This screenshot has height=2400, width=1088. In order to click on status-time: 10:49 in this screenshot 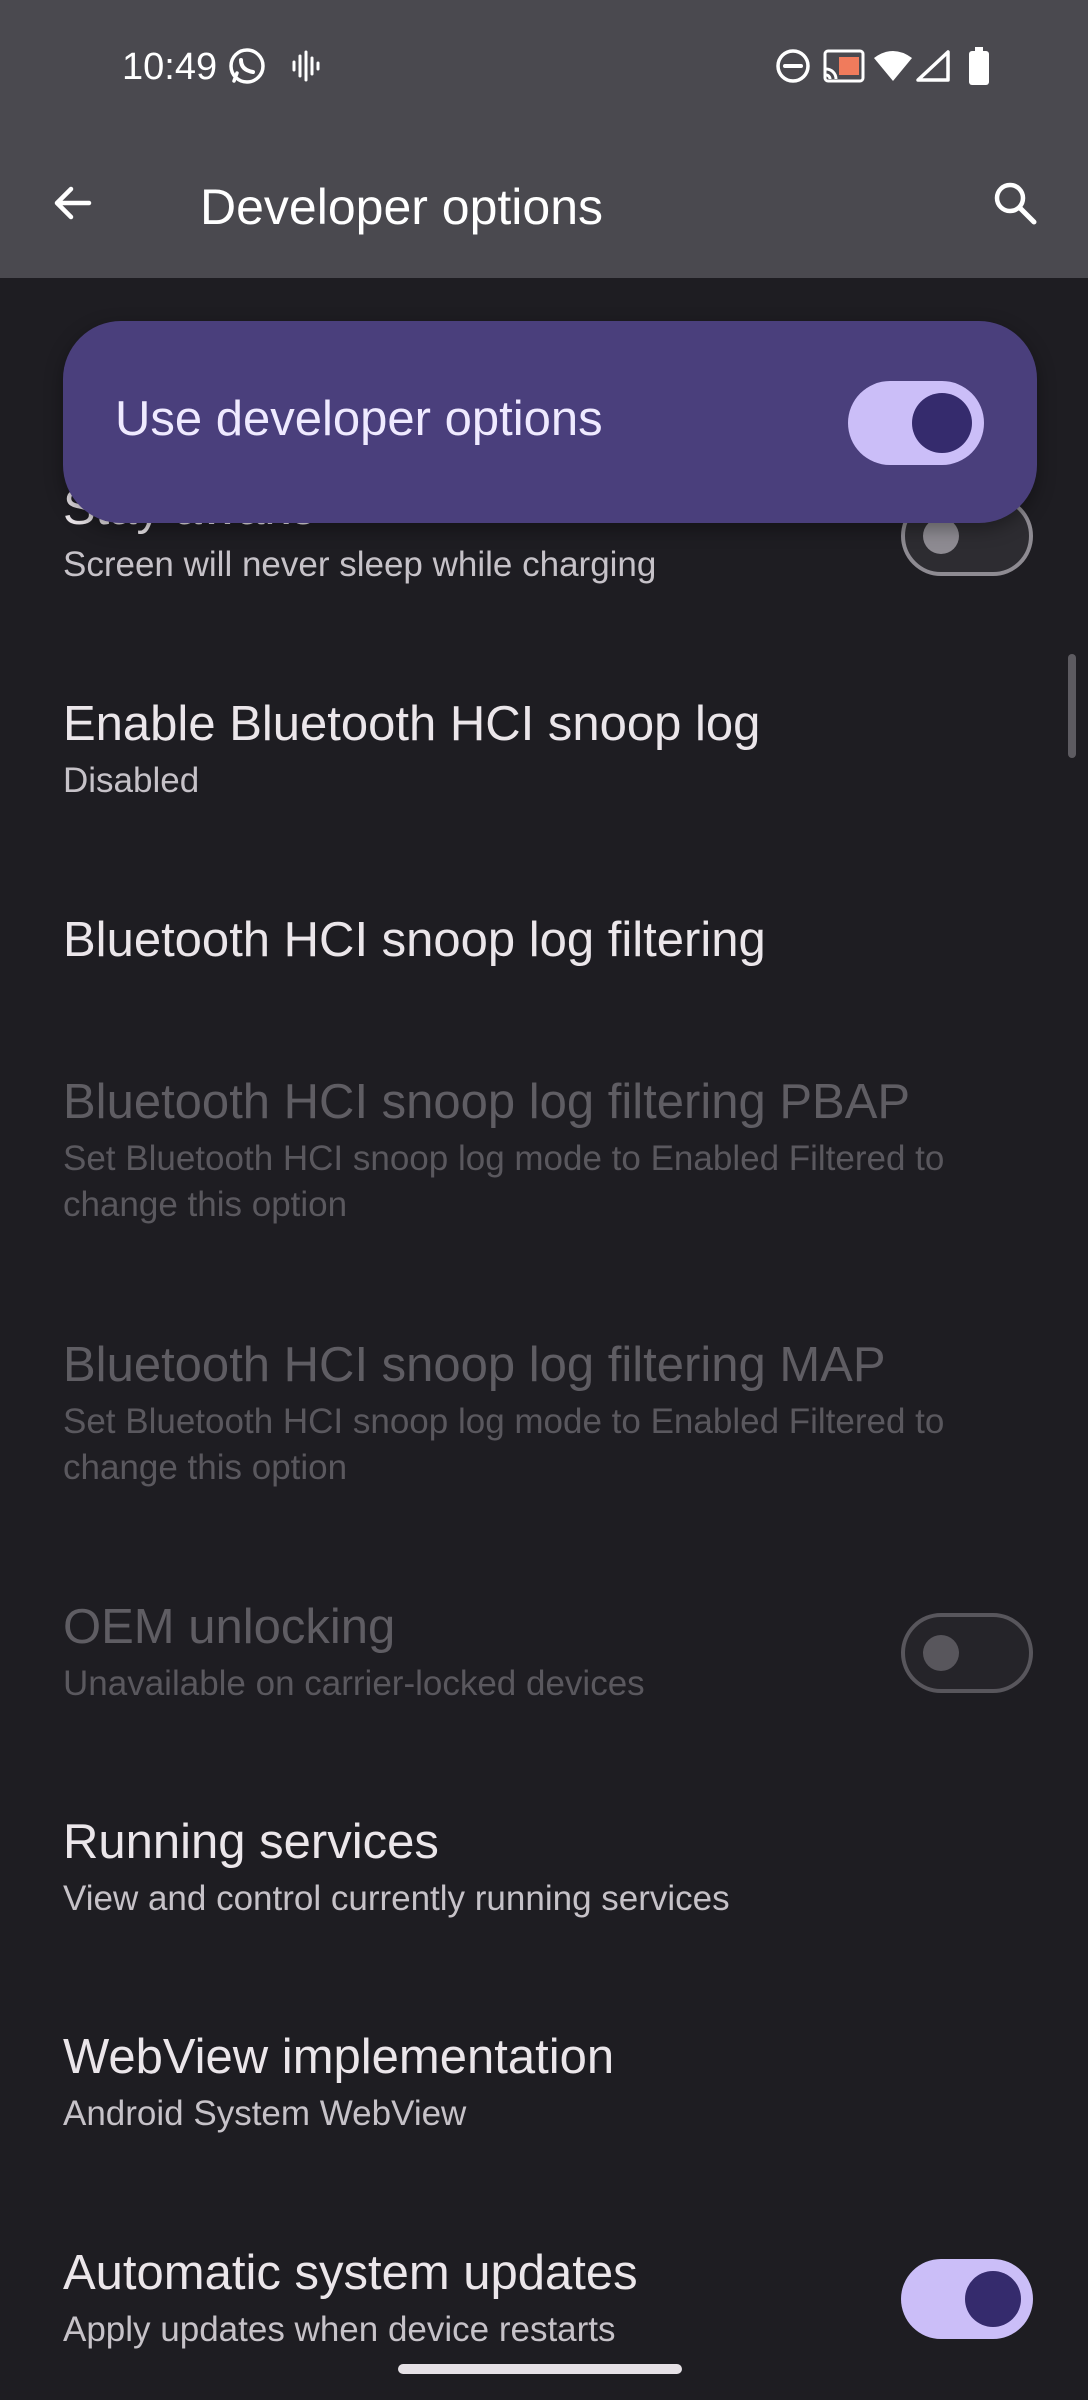, I will do `click(170, 67)`.